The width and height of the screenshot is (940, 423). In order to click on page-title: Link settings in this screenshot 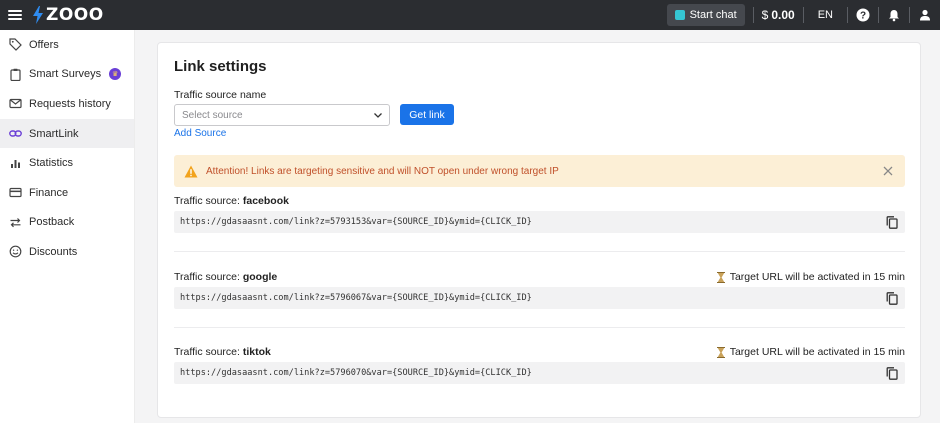, I will do `click(220, 66)`.